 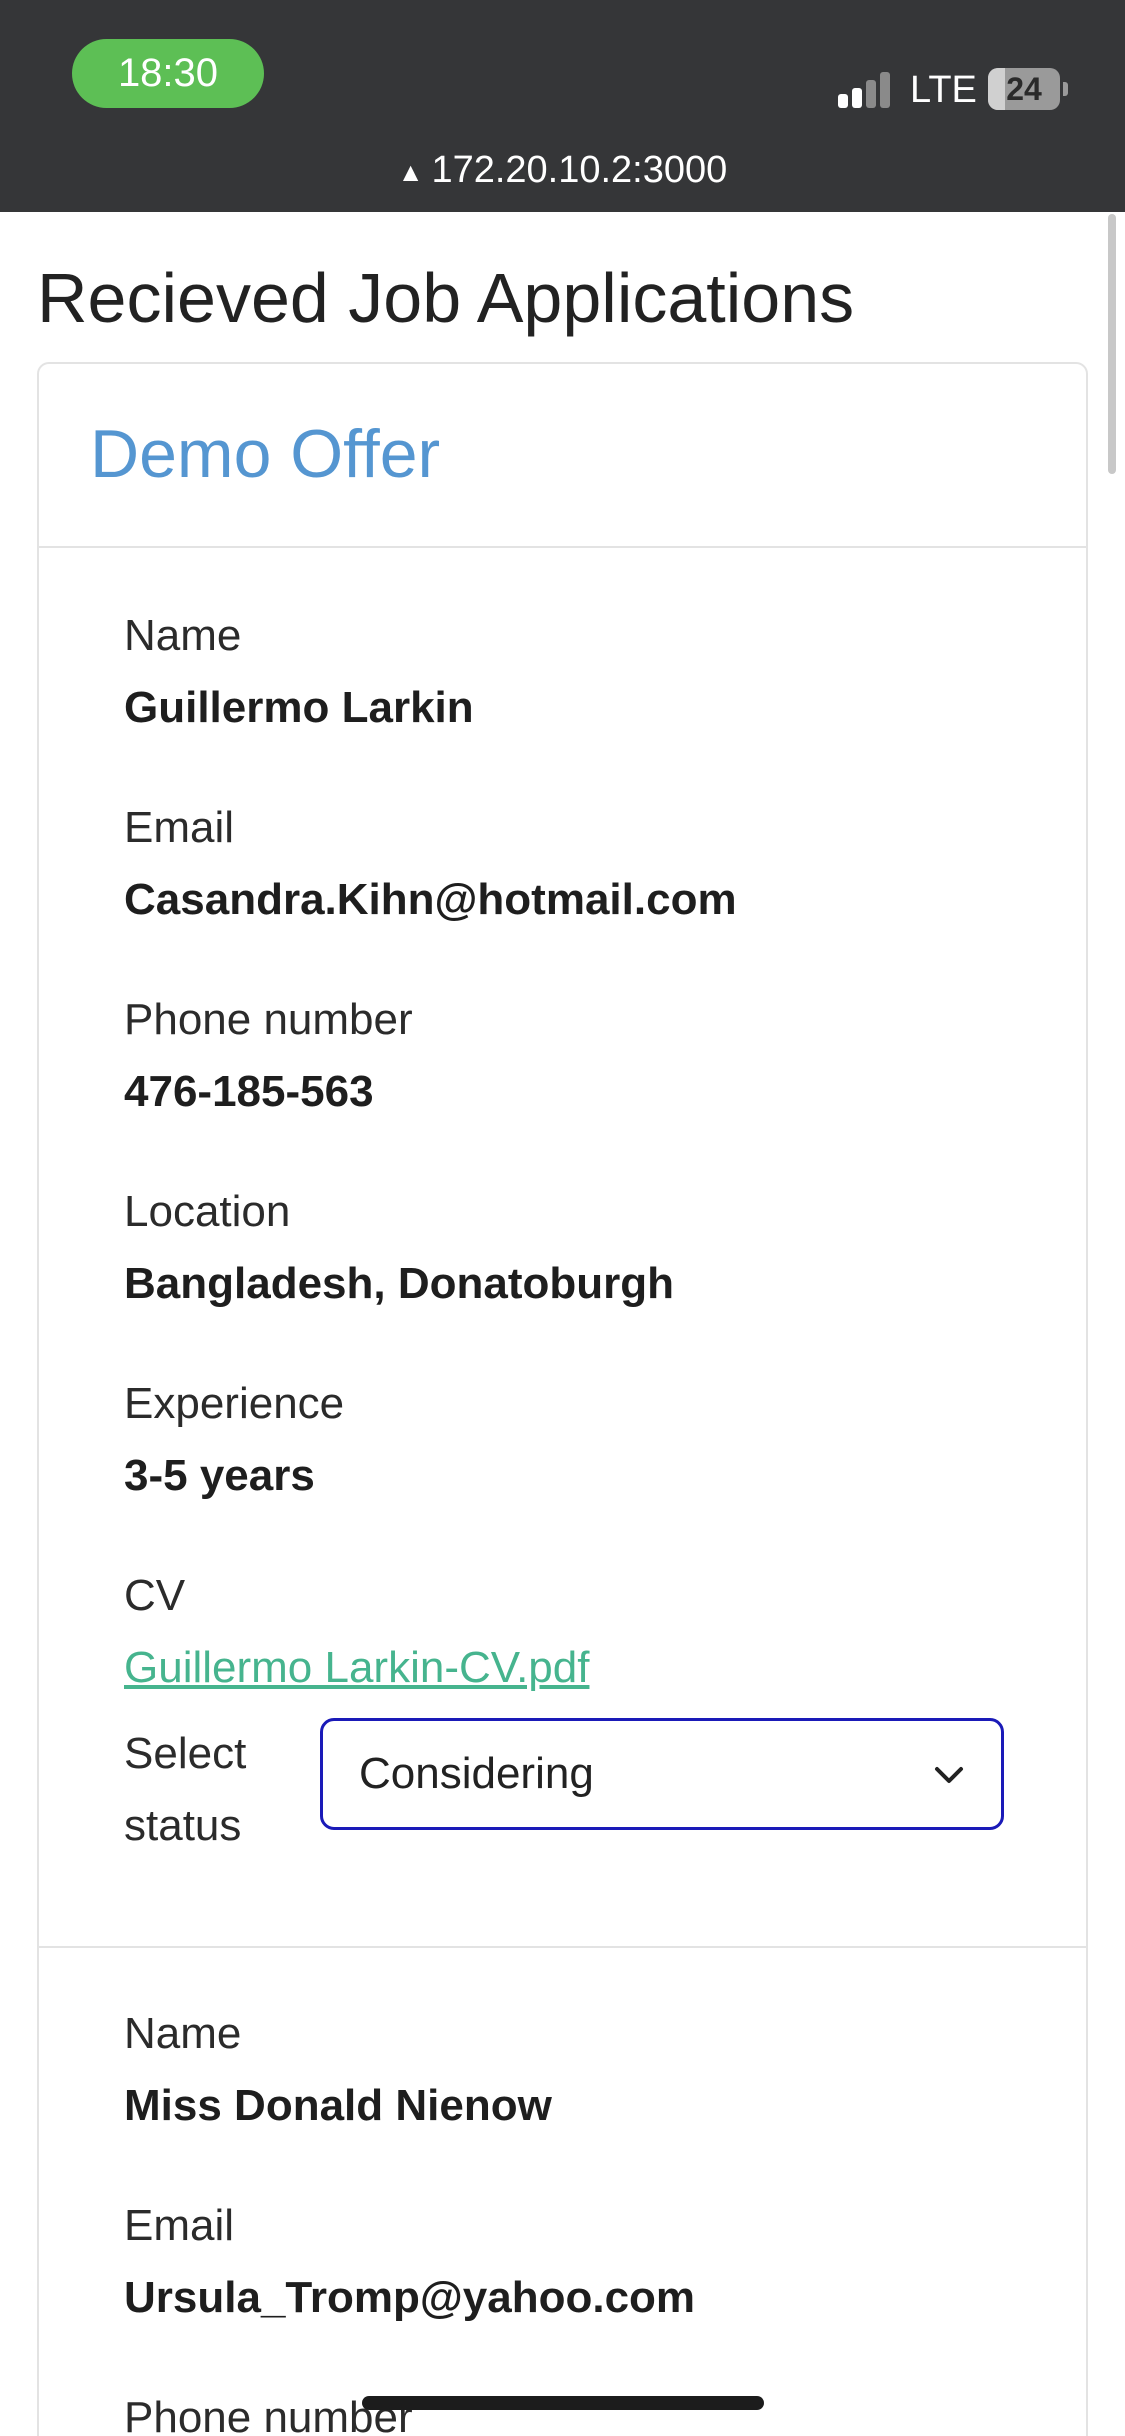 What do you see at coordinates (562, 106) in the screenshot?
I see `status-bar: 18:30 LTE 24 ▲ 172.20.10.2:3000` at bounding box center [562, 106].